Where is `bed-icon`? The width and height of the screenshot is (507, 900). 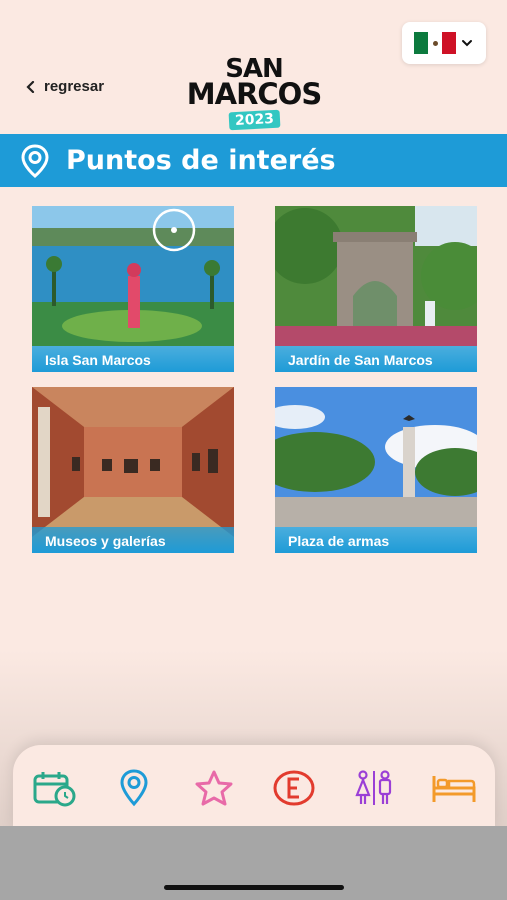
bed-icon is located at coordinates (454, 789).